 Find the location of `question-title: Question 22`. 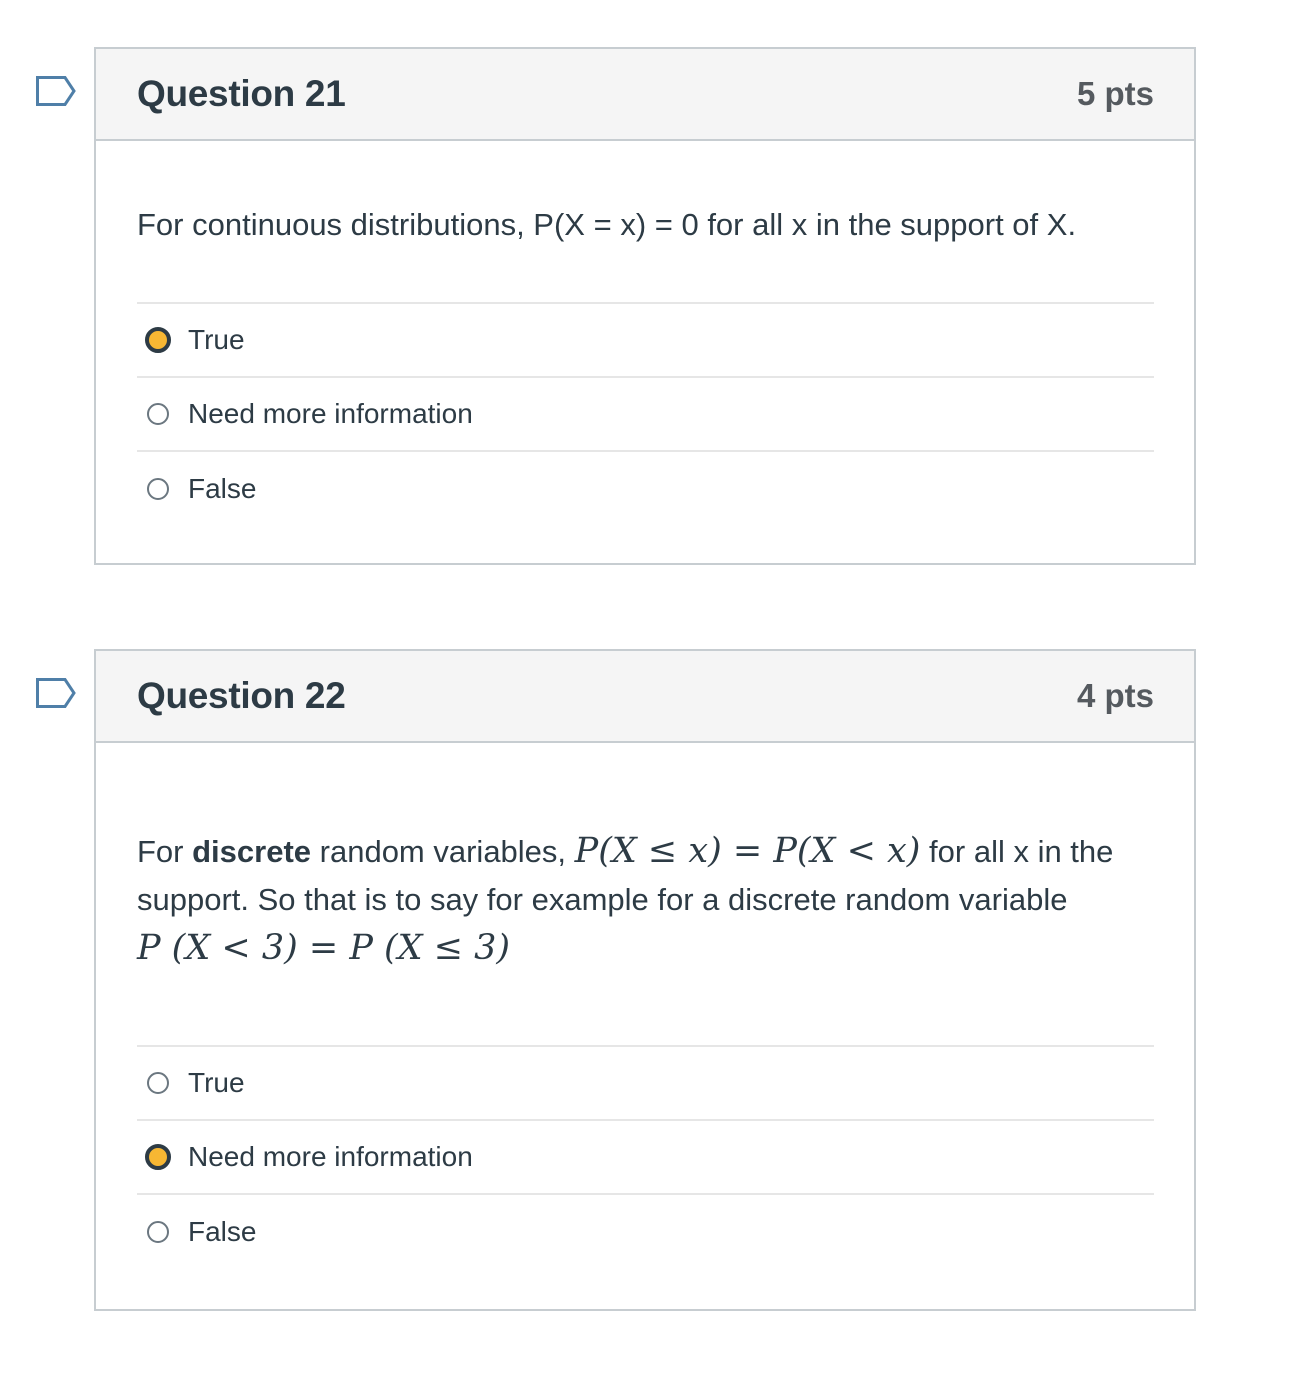

question-title: Question 22 is located at coordinates (241, 695).